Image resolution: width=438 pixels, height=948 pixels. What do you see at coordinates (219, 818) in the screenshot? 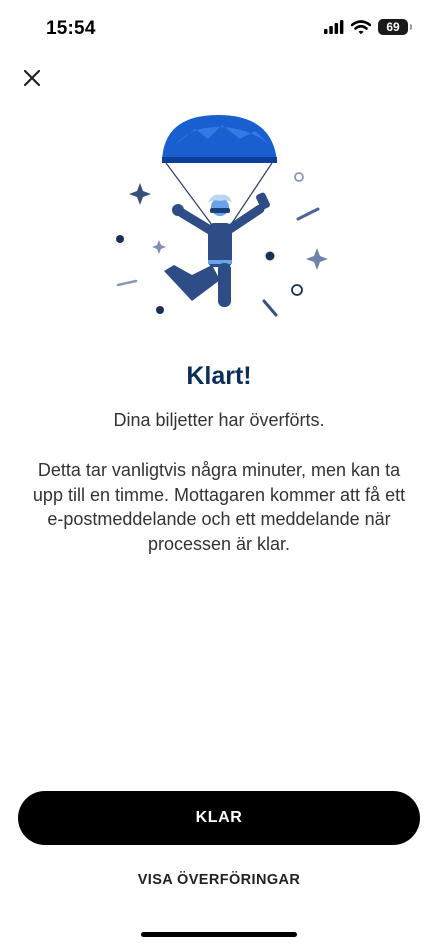
I see `done-button: KLAR` at bounding box center [219, 818].